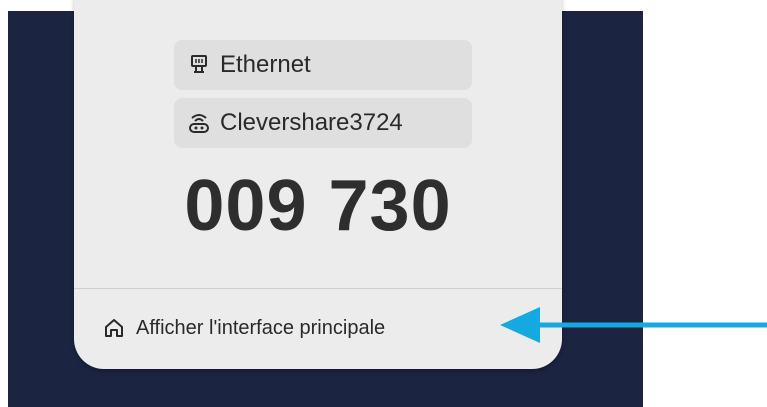 The image size is (767, 407). What do you see at coordinates (199, 65) in the screenshot?
I see `ethernet-icon` at bounding box center [199, 65].